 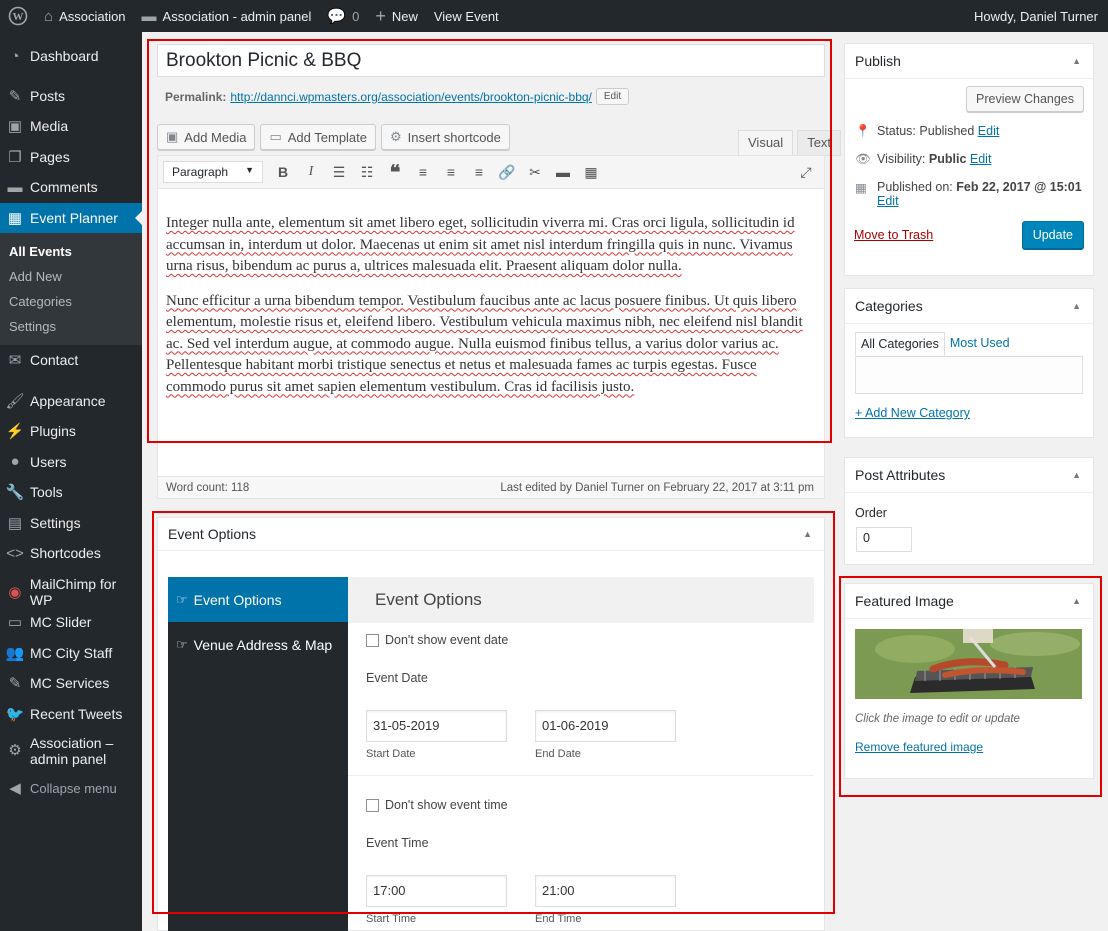 What do you see at coordinates (262, 599) in the screenshot?
I see `tab-event-options: ☞ Event Options` at bounding box center [262, 599].